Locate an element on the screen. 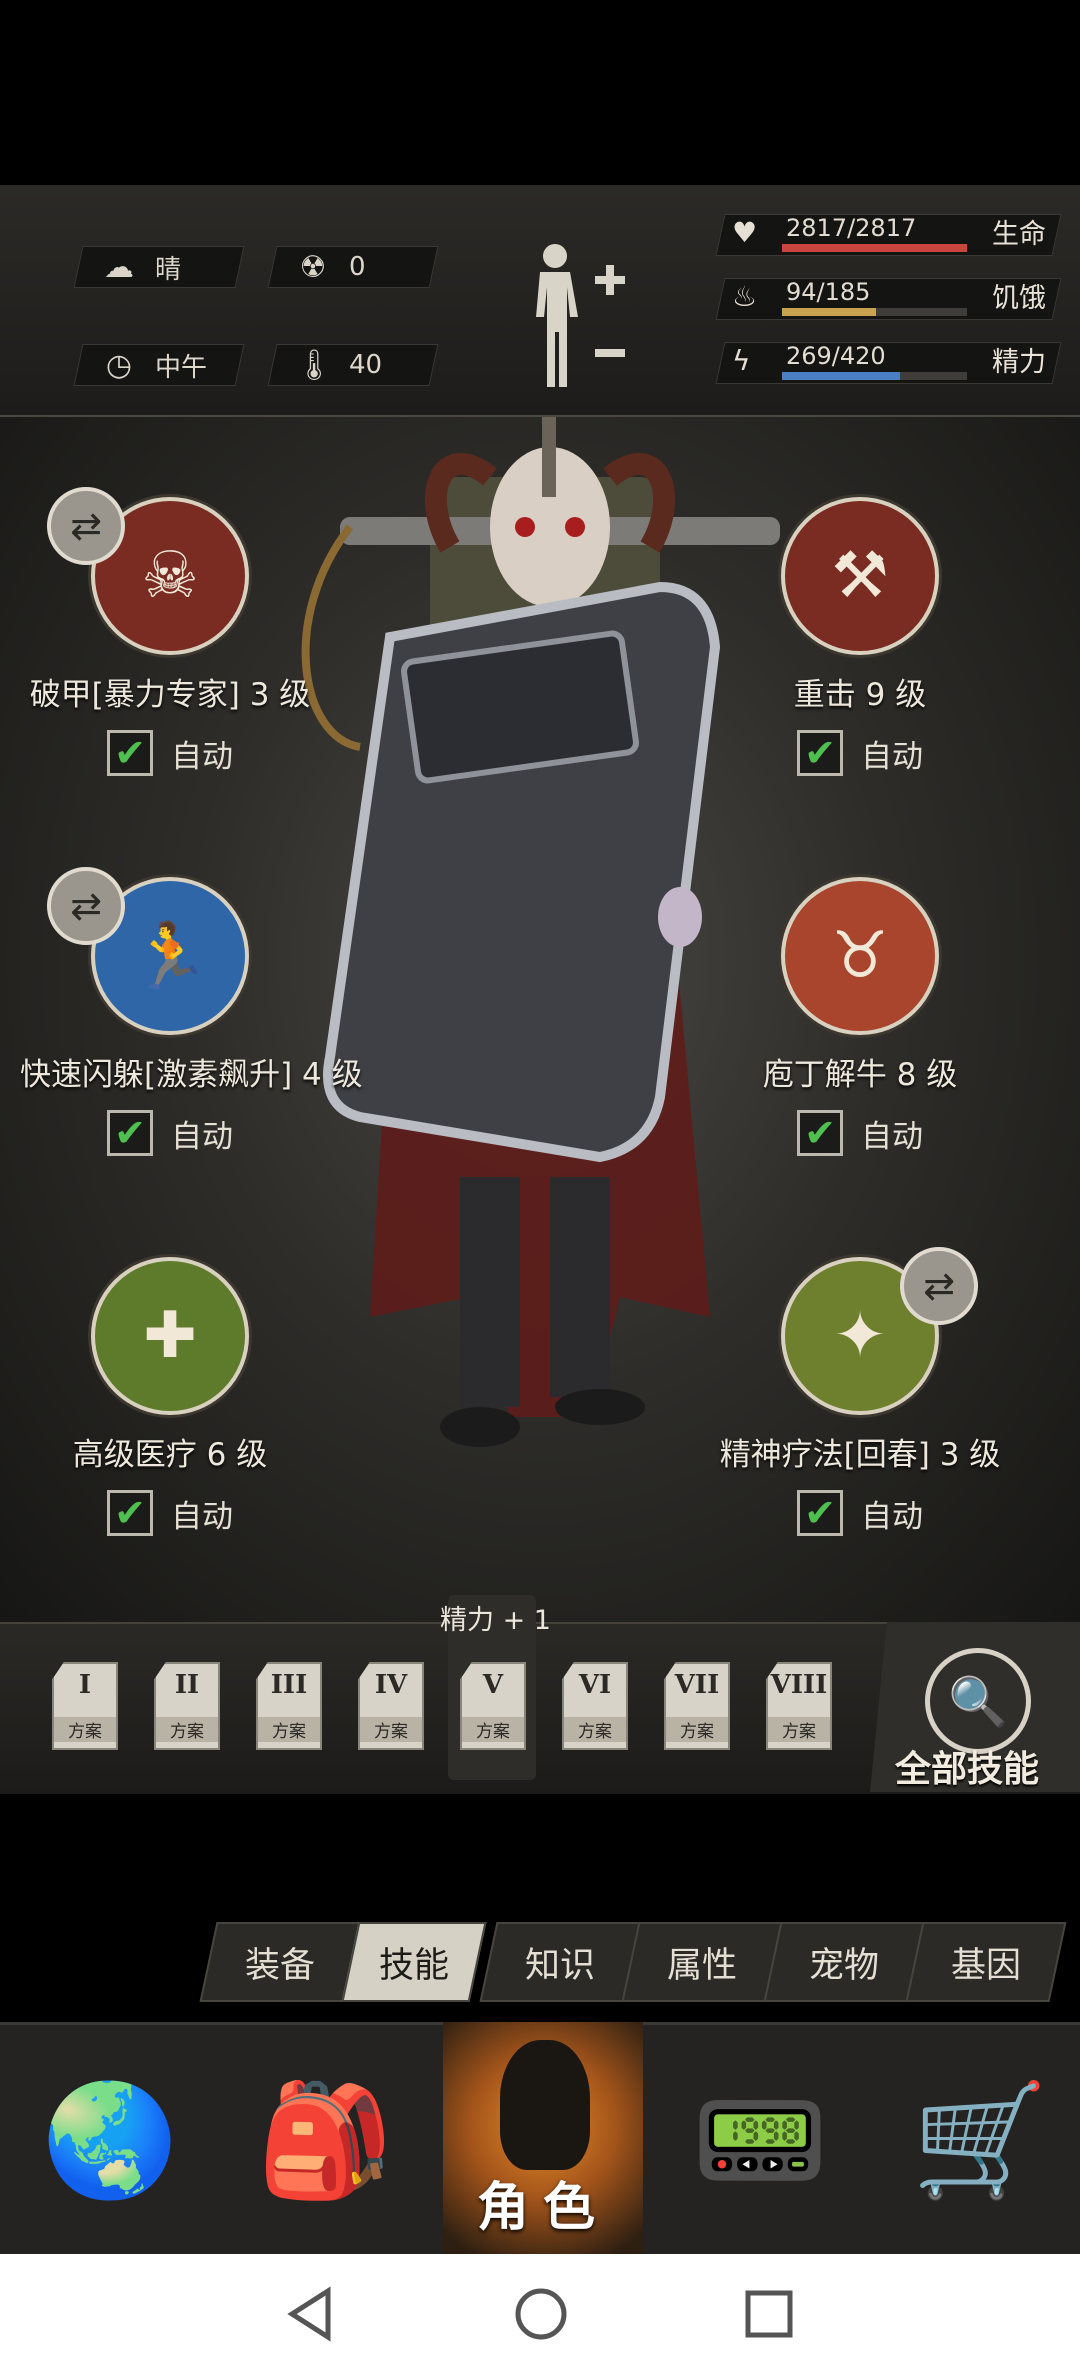 The height and width of the screenshot is (2373, 1080). hunger-stat: ♨ 94/185 饥饿 is located at coordinates (888, 298).